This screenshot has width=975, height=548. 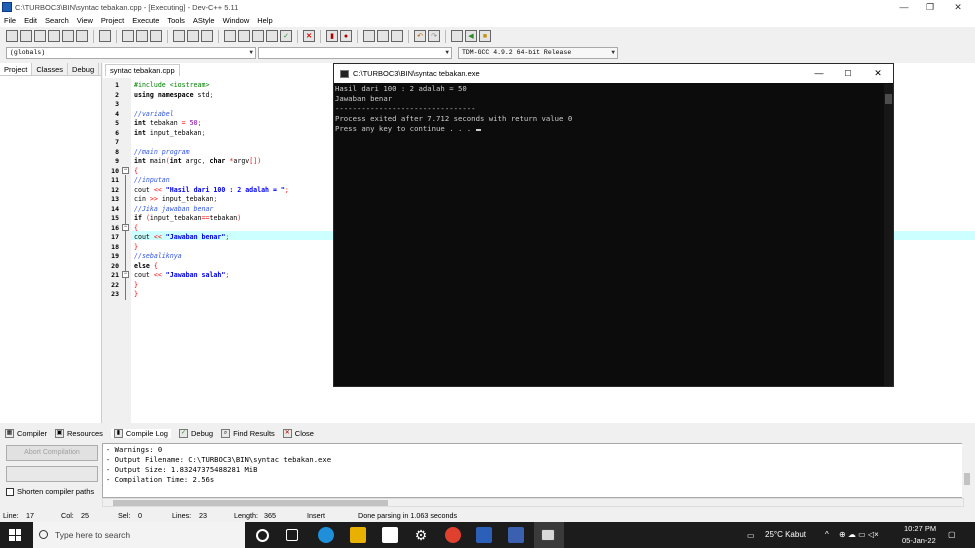 What do you see at coordinates (79, 433) in the screenshot?
I see `tab-resources: ▣ Resources` at bounding box center [79, 433].